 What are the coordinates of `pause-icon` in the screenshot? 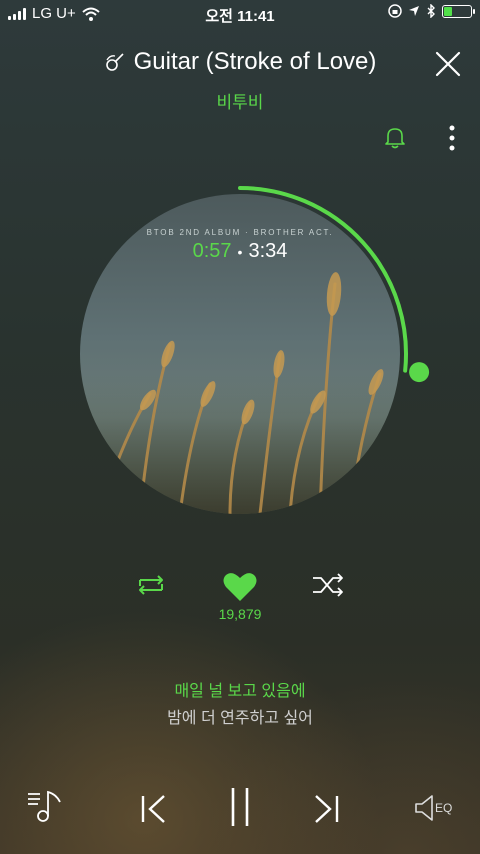 It's located at (240, 807).